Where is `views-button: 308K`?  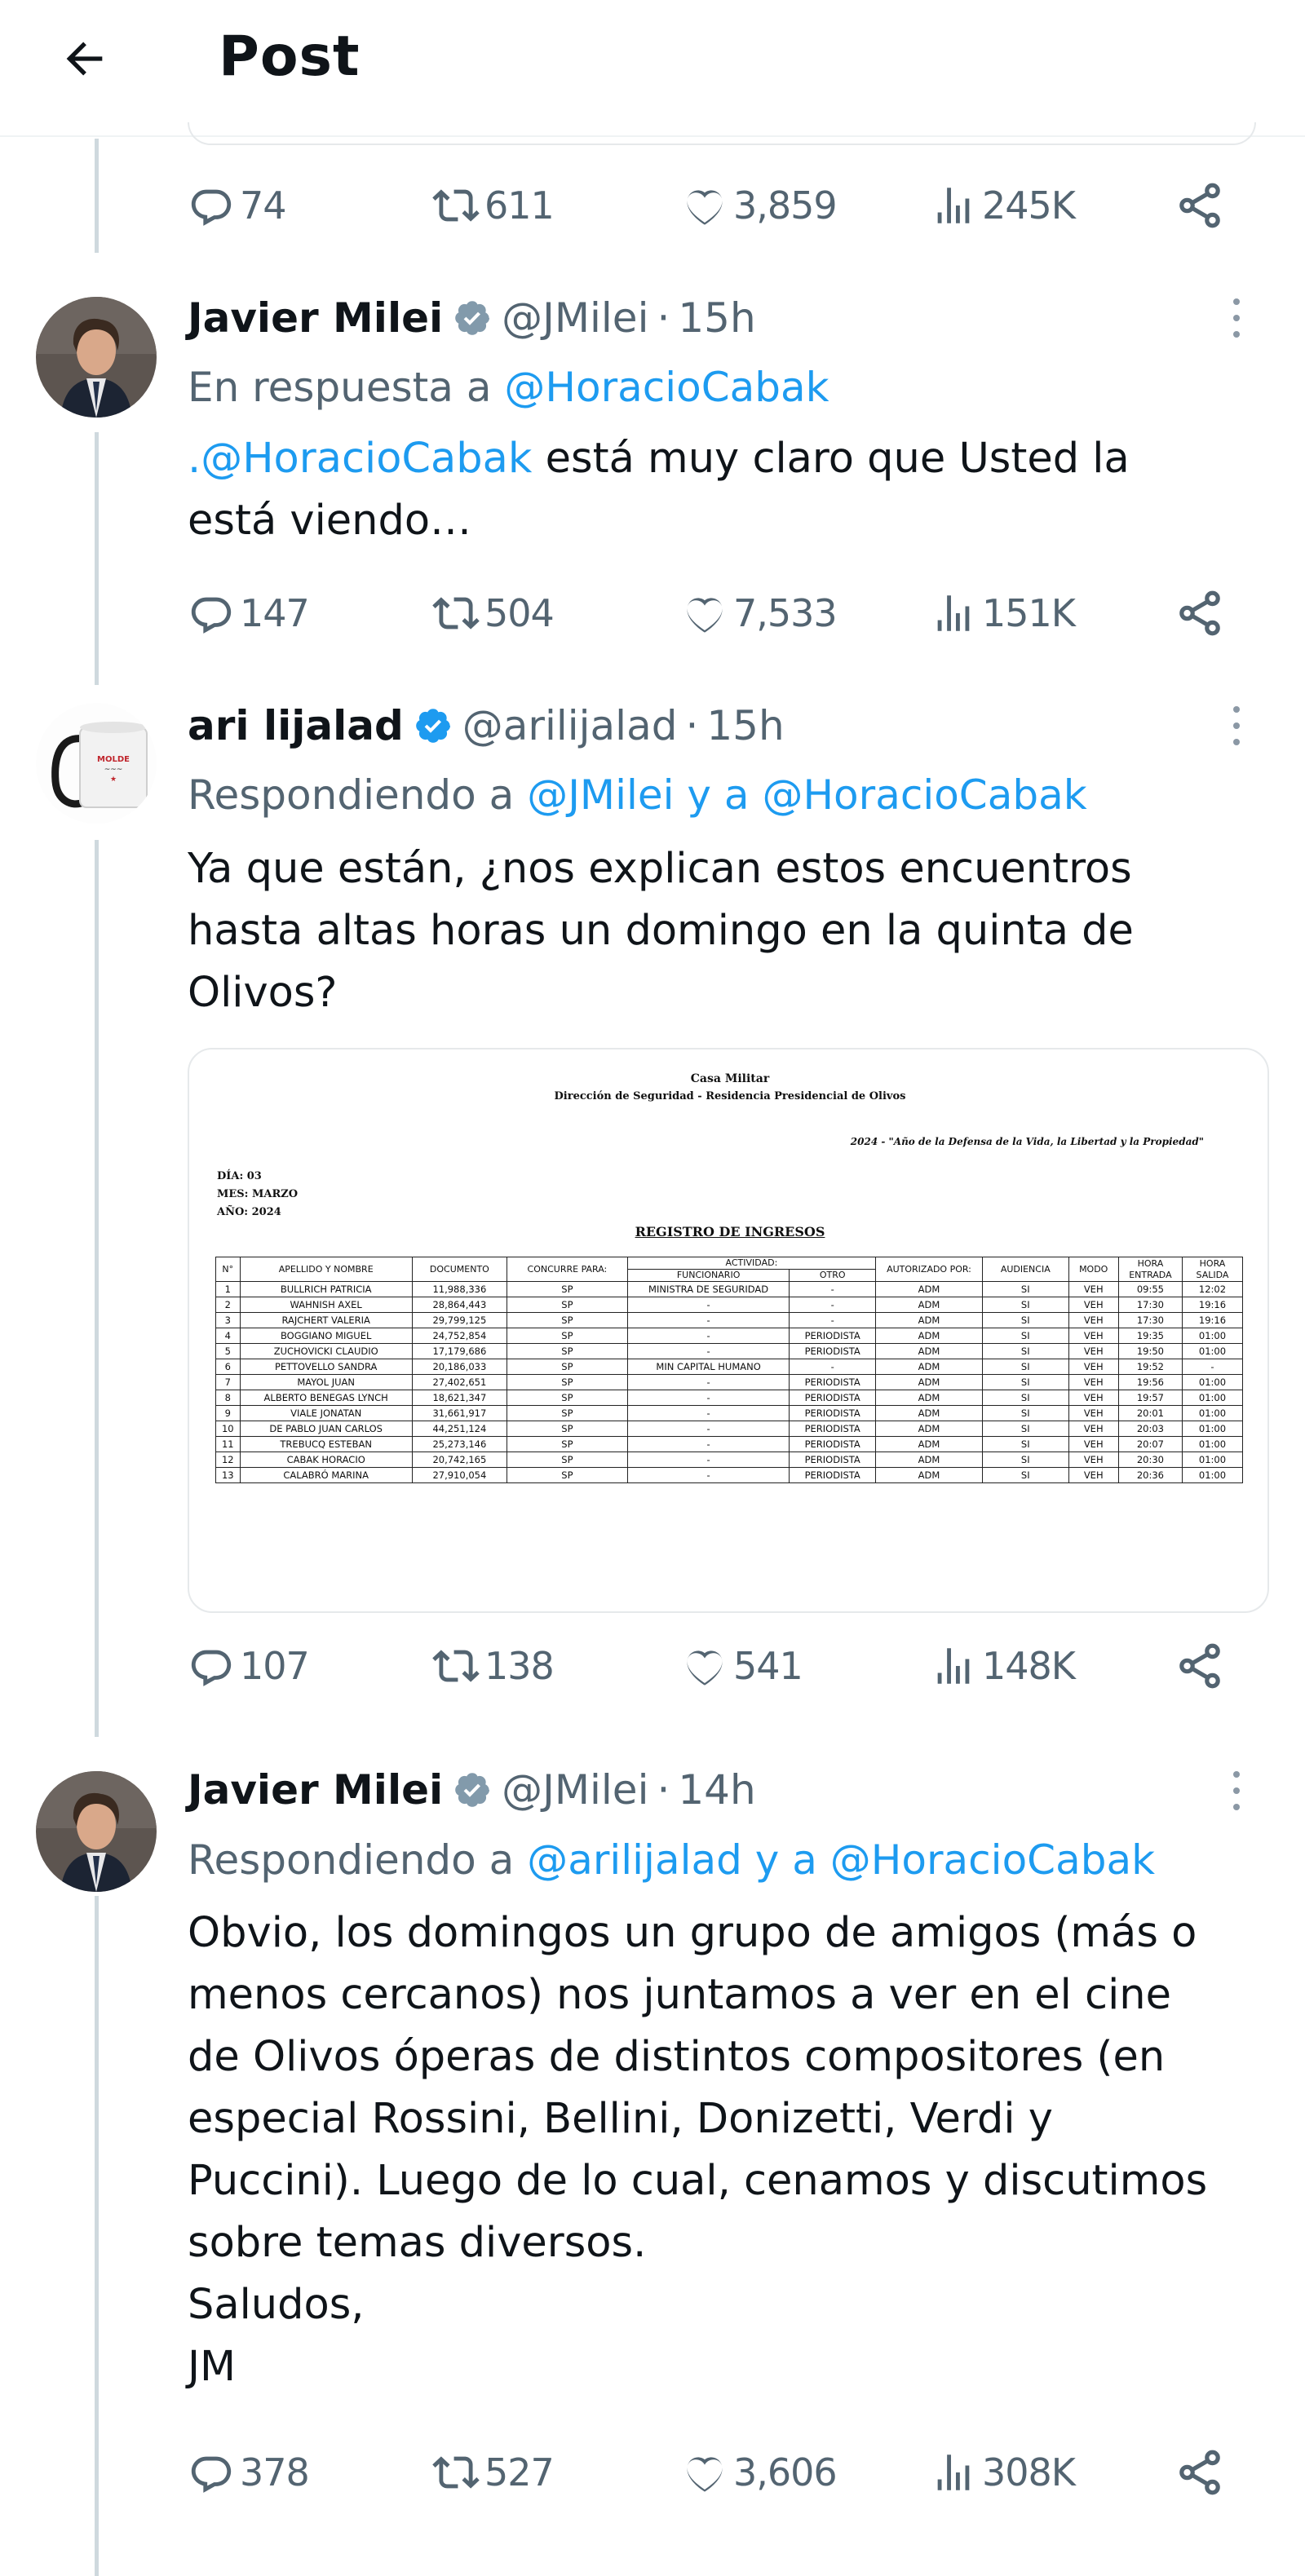
views-button: 308K is located at coordinates (1003, 2472).